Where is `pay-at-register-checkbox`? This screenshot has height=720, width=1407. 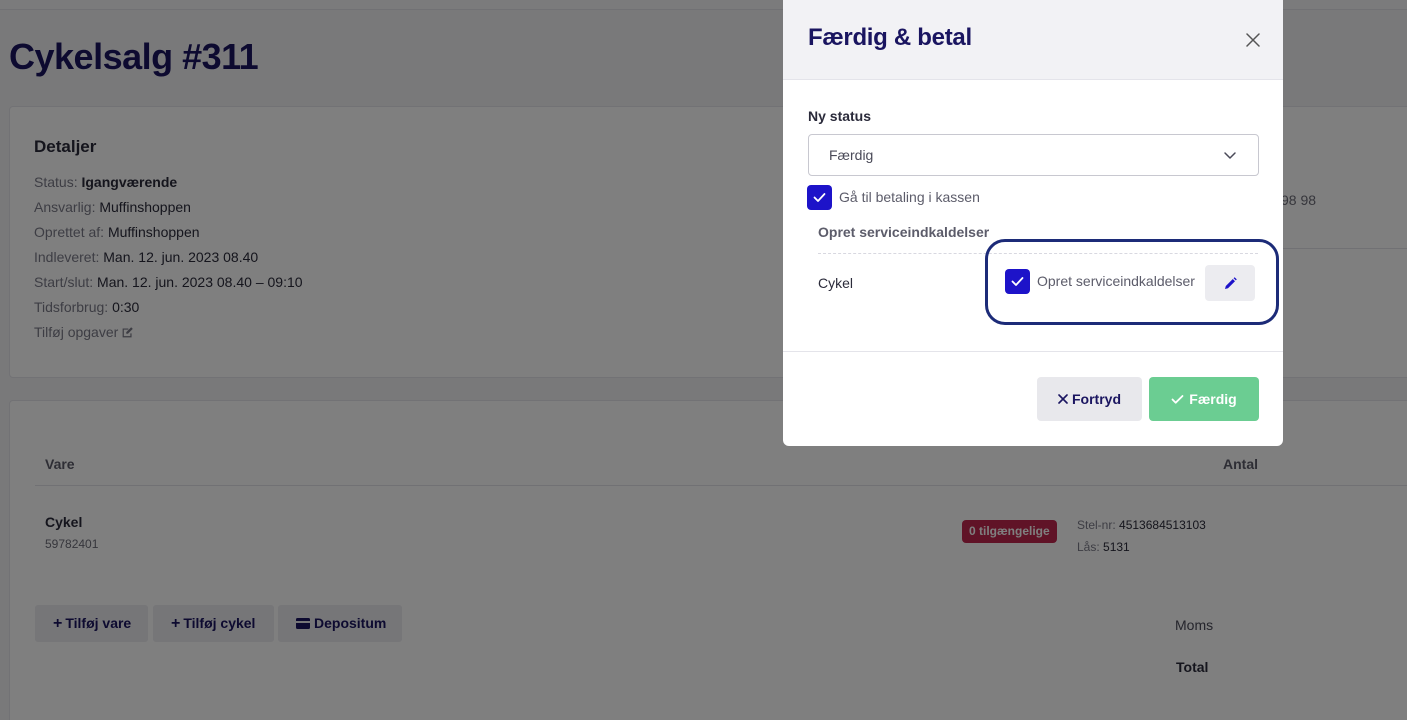
pay-at-register-checkbox is located at coordinates (819, 197).